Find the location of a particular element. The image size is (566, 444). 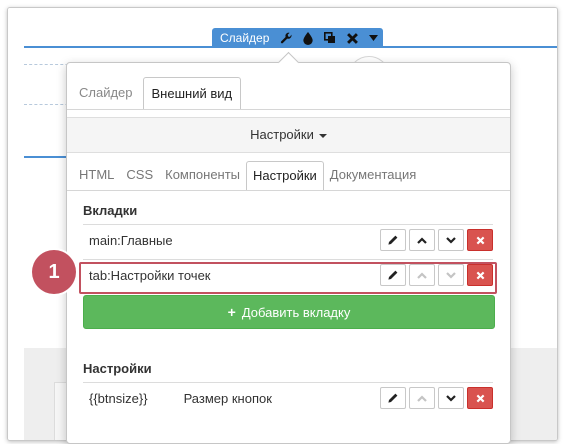

add-tab-label: Добавить вкладку is located at coordinates (296, 312).